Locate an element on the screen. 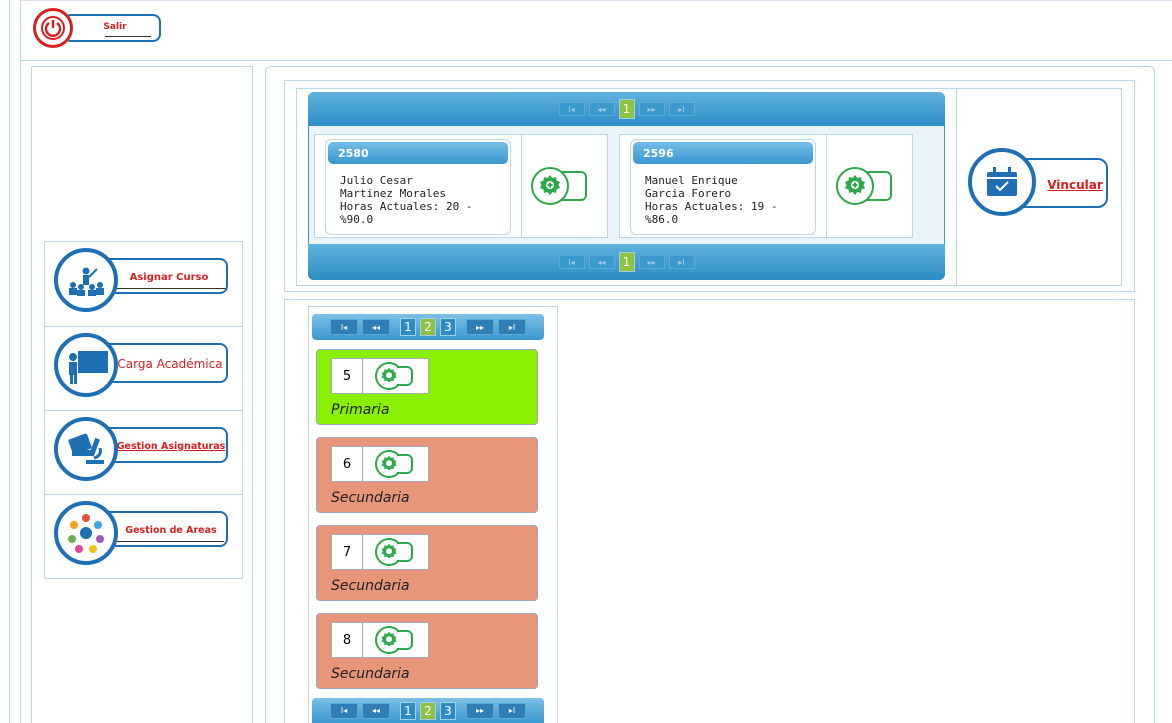 This screenshot has height=723, width=1172. grade-card: 8 Secundaria is located at coordinates (427, 651).